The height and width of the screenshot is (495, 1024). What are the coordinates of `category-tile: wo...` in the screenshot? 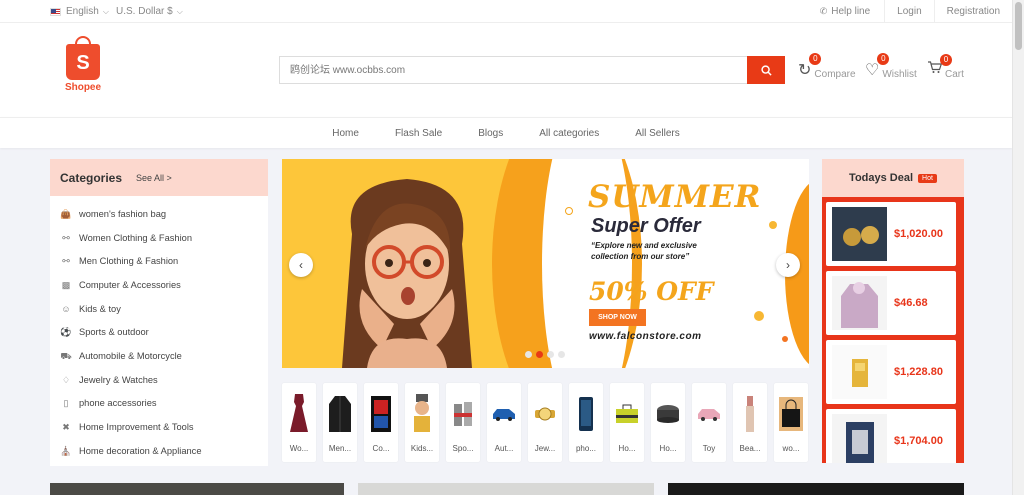 It's located at (791, 422).